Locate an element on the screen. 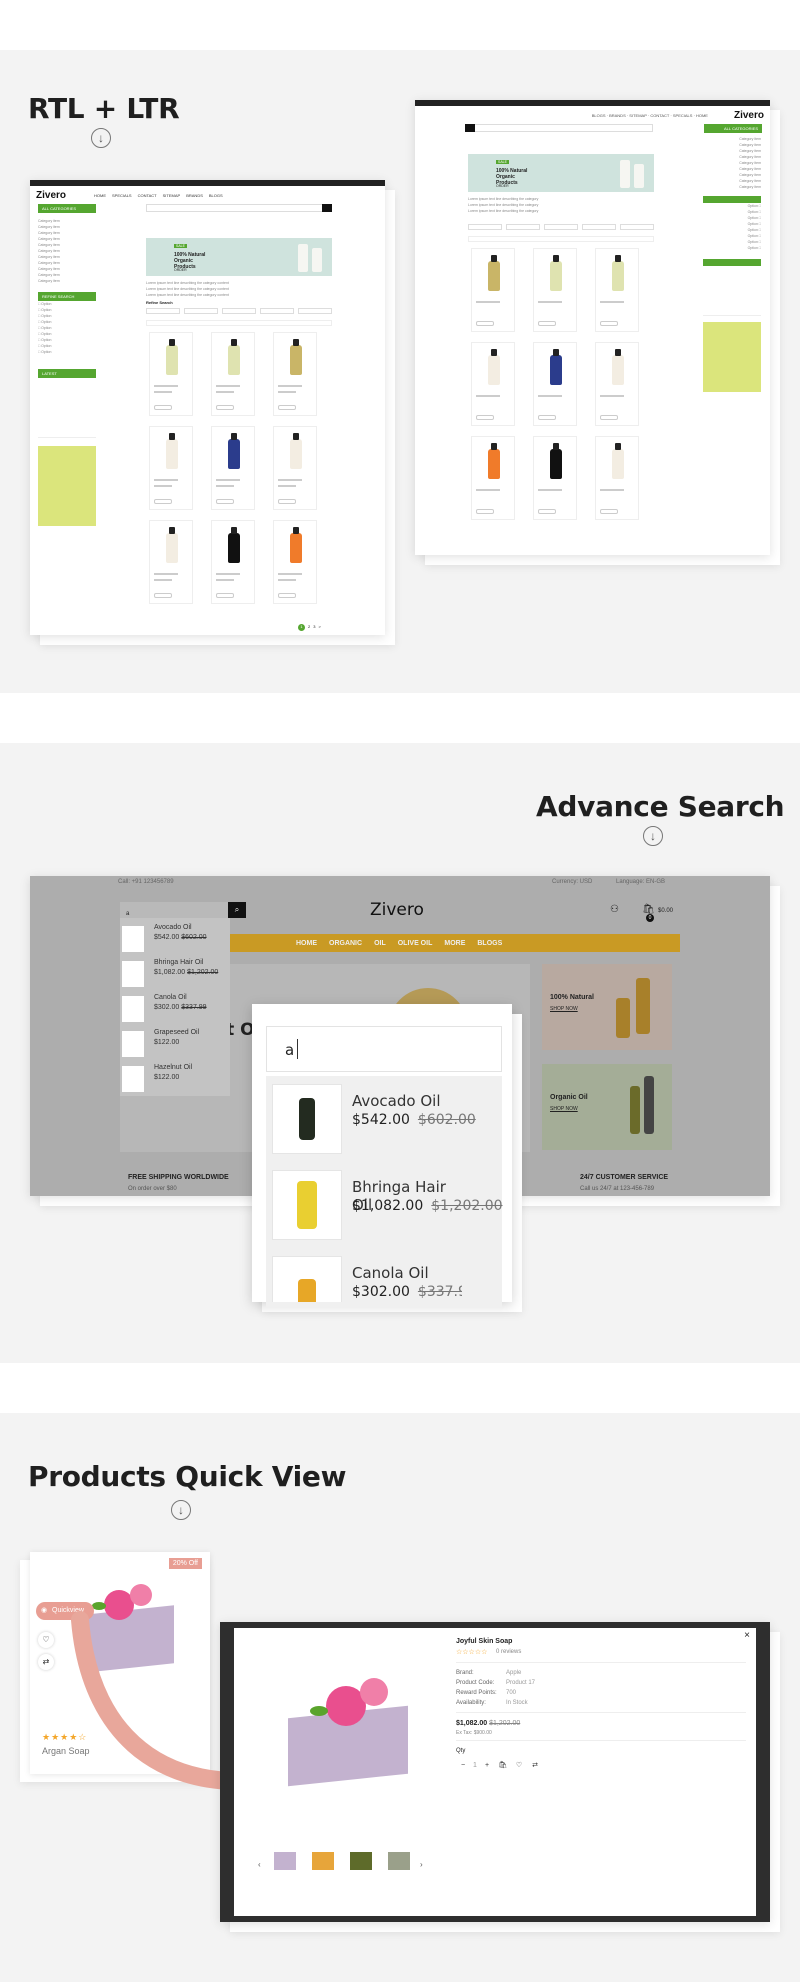  bg-result-item: Bhringa Hair Oil $1,082.00 $1,202.00 is located at coordinates (174, 974).